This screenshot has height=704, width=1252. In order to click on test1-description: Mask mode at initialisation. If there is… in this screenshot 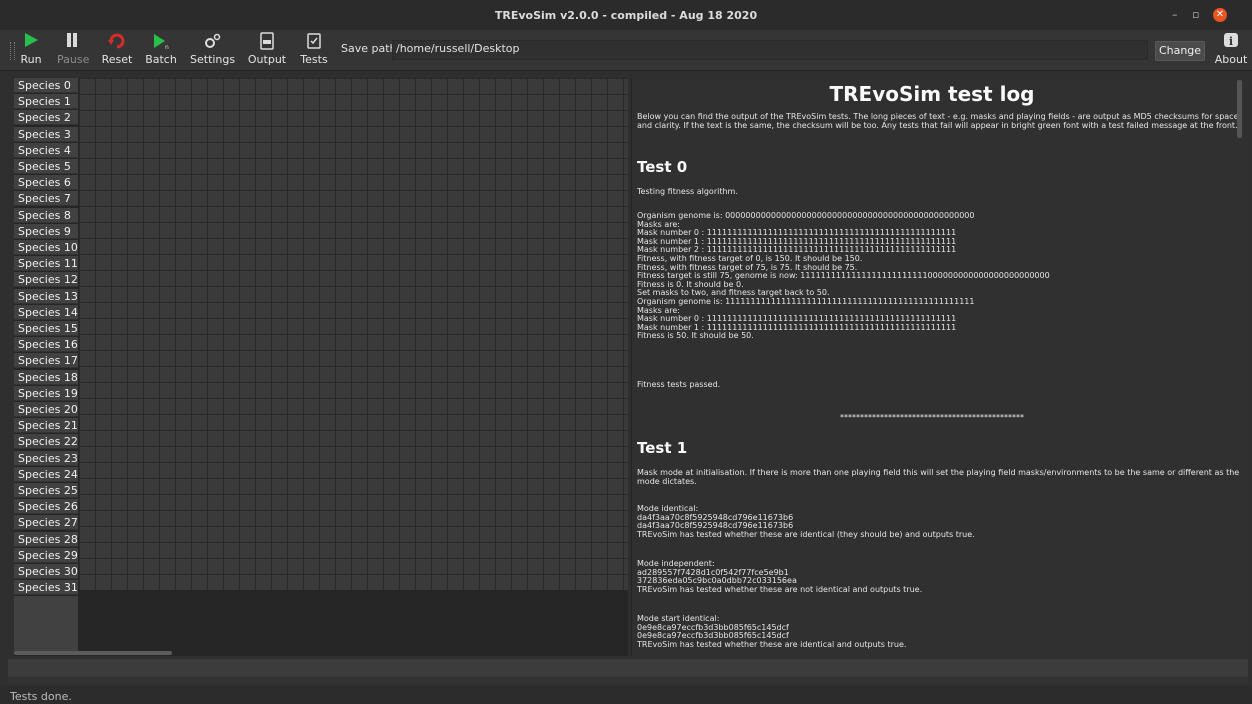, I will do `click(938, 477)`.